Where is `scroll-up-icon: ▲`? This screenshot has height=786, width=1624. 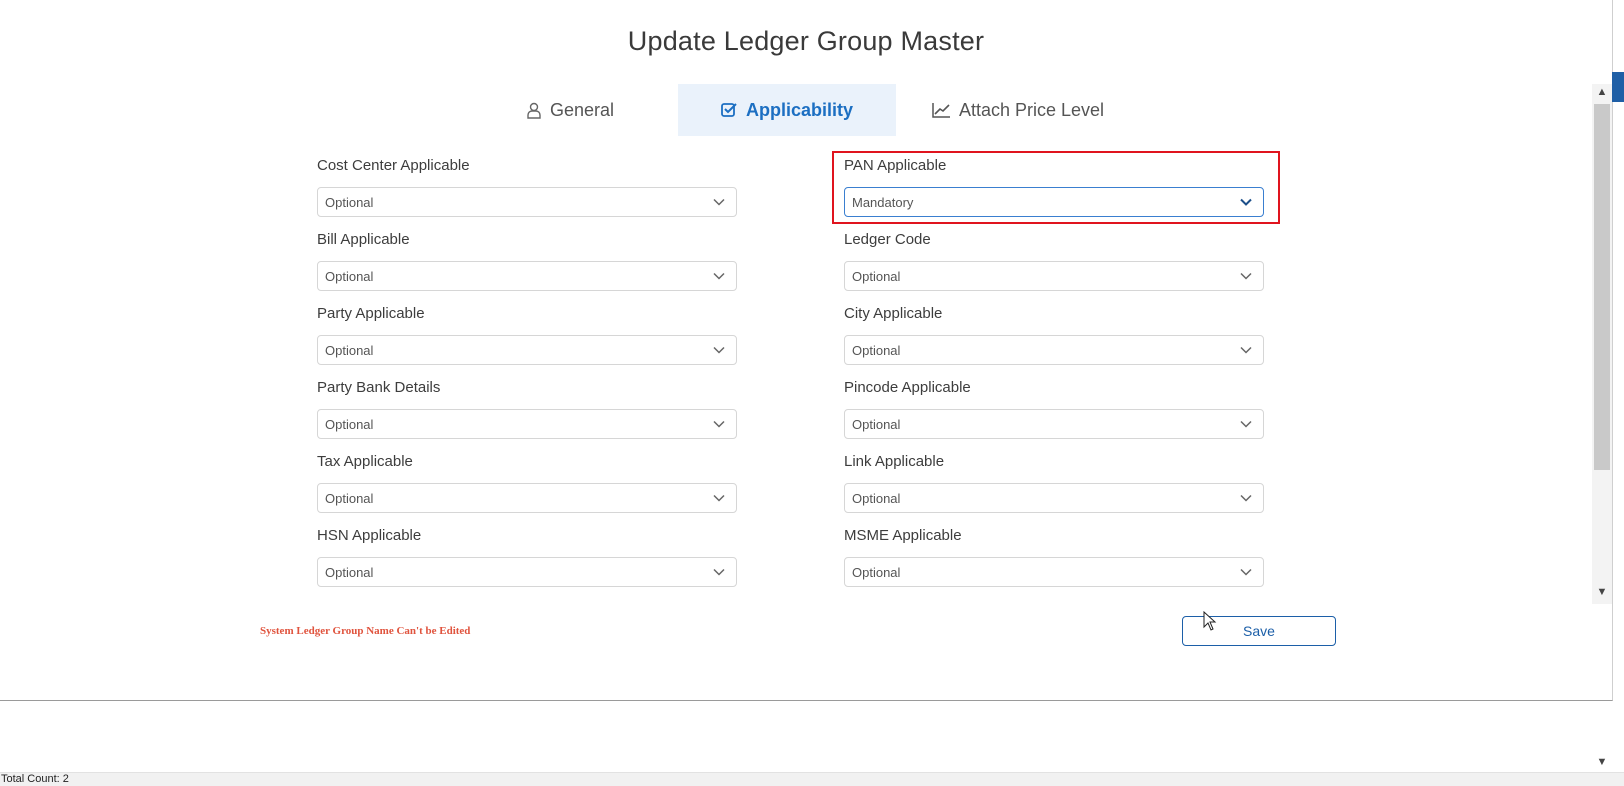 scroll-up-icon: ▲ is located at coordinates (1602, 92).